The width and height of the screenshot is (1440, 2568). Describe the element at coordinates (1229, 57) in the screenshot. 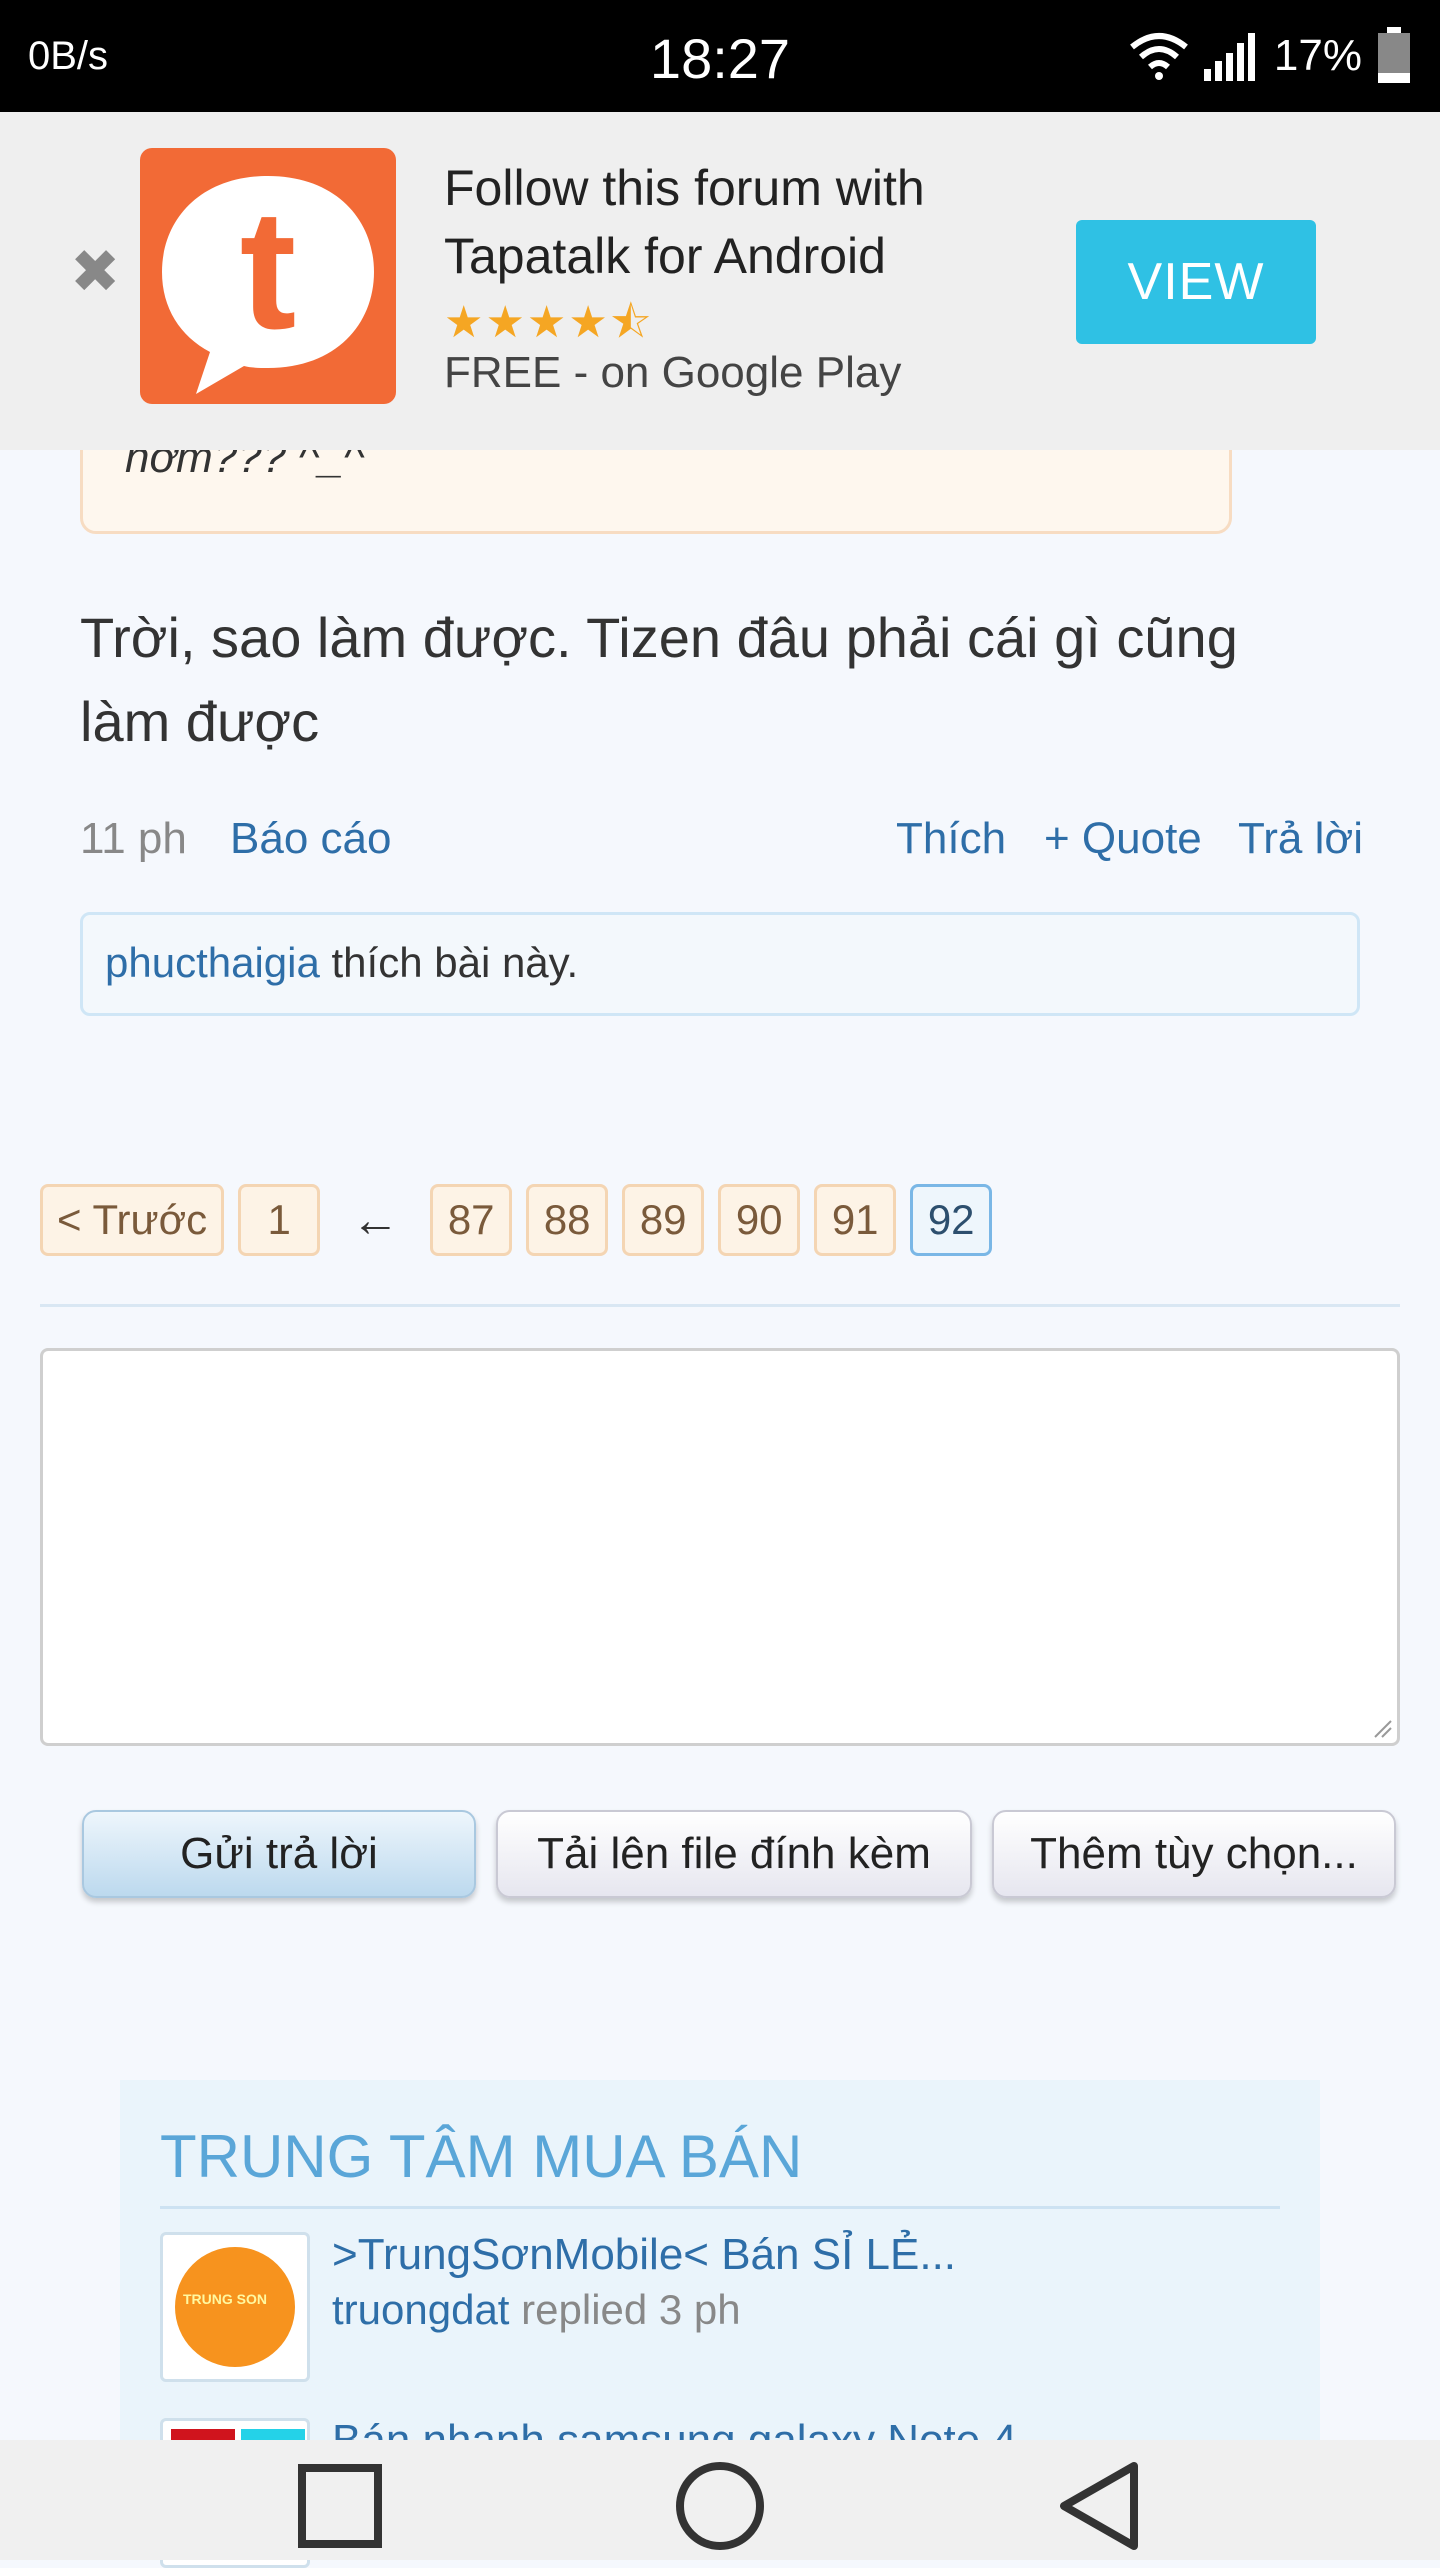

I see `signal-icon` at that location.